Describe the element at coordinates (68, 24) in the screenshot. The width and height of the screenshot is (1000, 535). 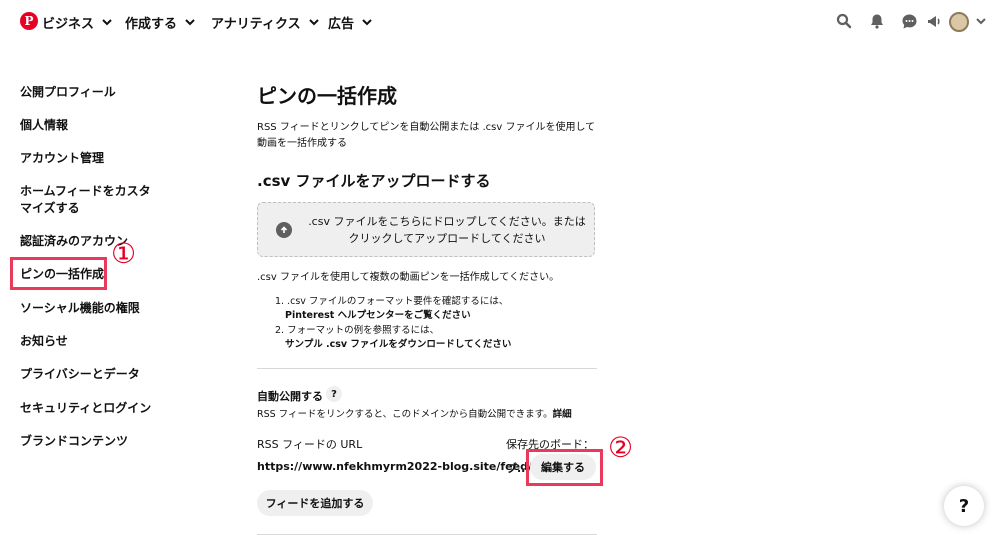
I see `nav-business-label: ビジネス` at that location.